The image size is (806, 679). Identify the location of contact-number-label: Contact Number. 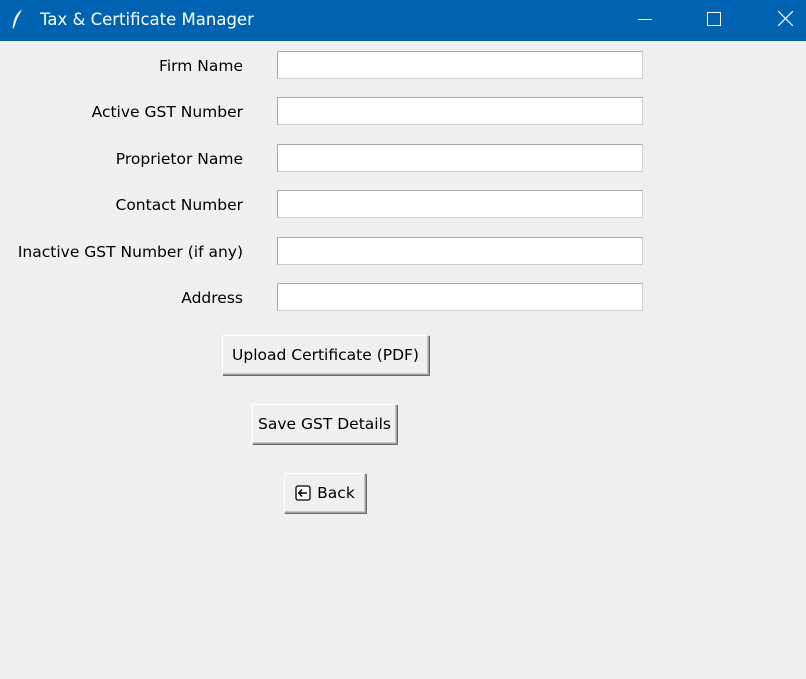
(179, 205).